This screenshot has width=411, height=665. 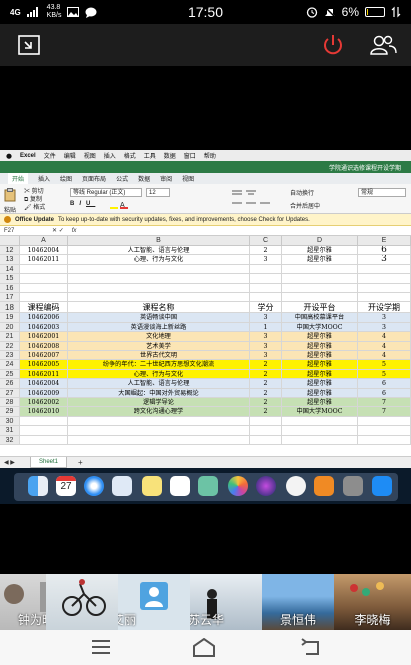 I want to click on menu-item: 编辑, so click(x=70, y=155).